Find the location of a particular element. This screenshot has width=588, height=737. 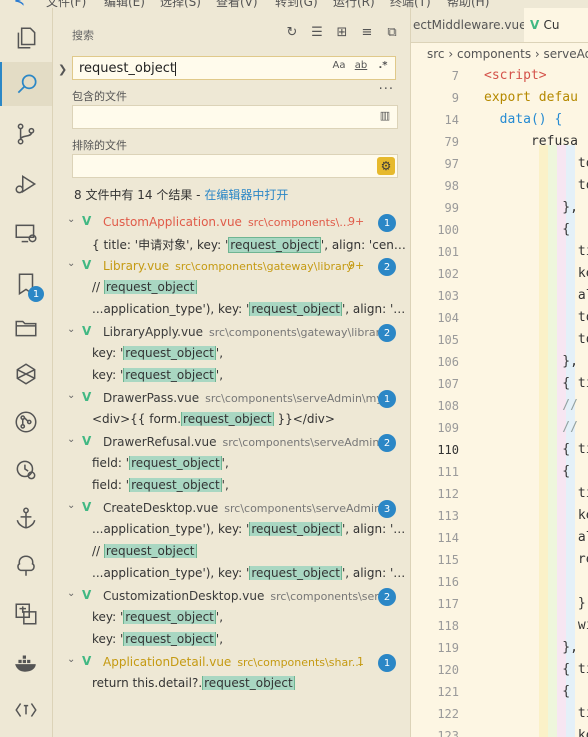

folder-icon is located at coordinates (26, 328).